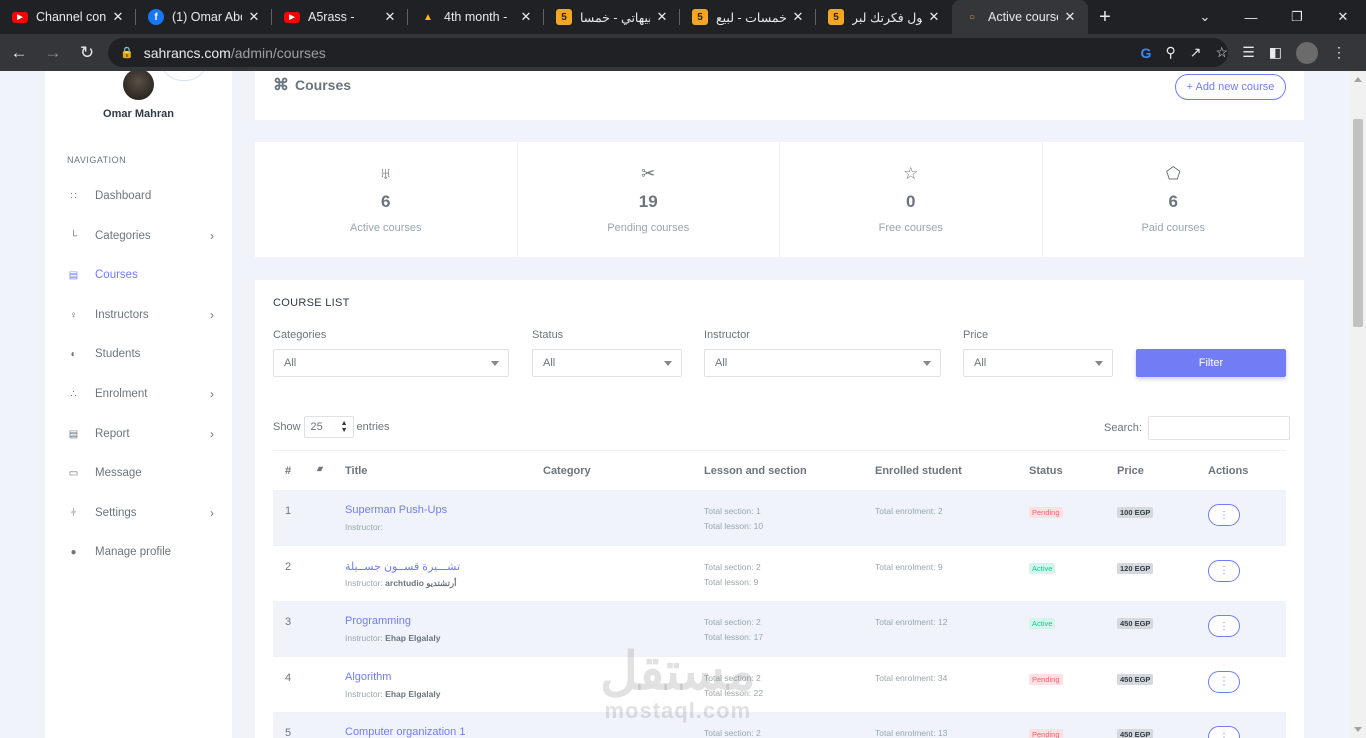 This screenshot has height=738, width=1366. What do you see at coordinates (1184, 52) in the screenshot?
I see `address-bar-actions: G ⚲ ↗ ☆` at bounding box center [1184, 52].